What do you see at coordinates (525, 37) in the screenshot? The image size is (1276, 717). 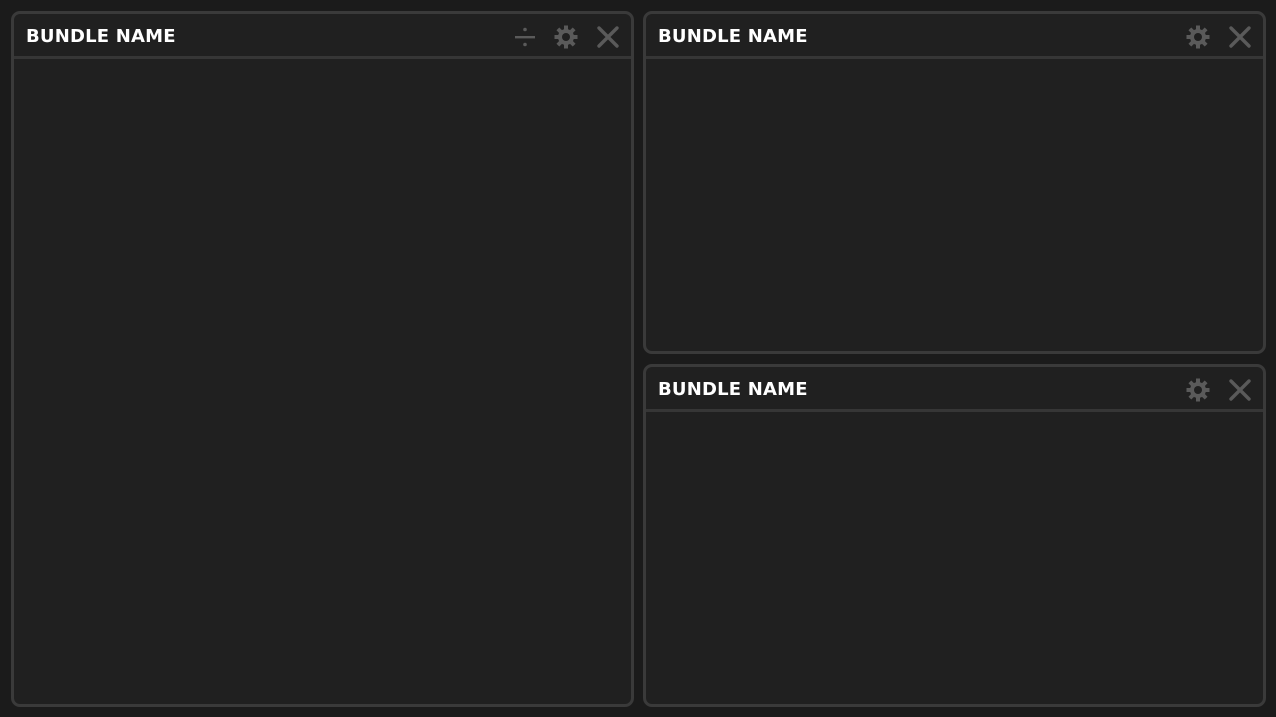 I see `divide-icon` at bounding box center [525, 37].